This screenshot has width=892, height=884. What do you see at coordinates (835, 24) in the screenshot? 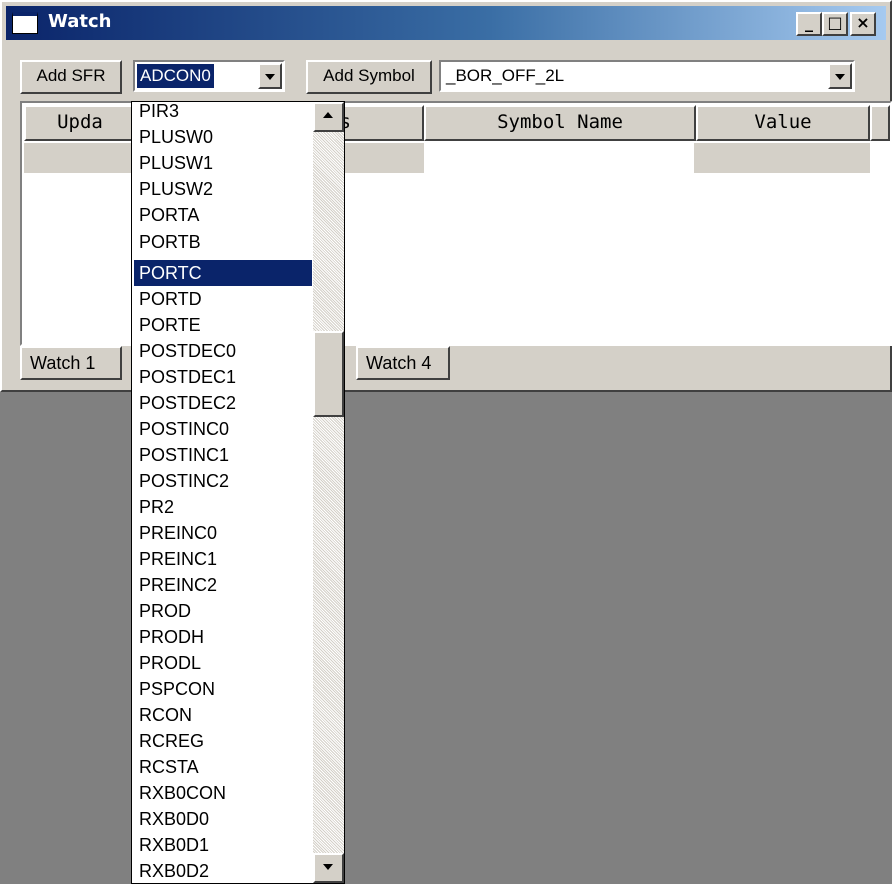
I see `maximize-button: □` at bounding box center [835, 24].